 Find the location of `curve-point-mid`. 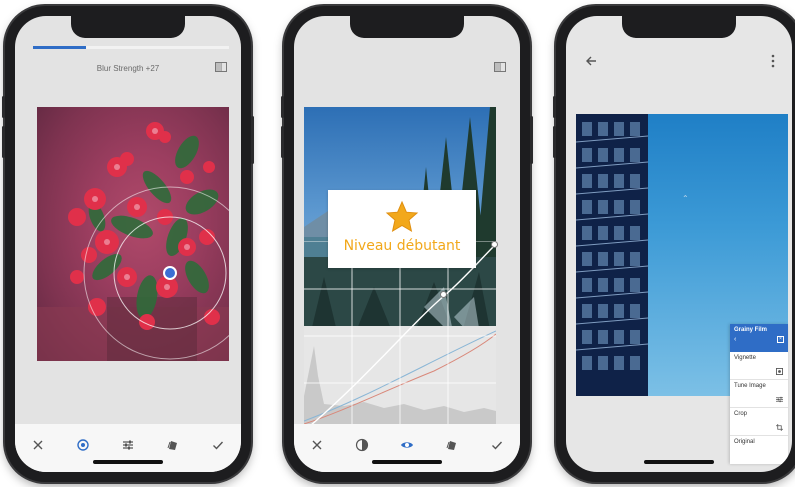

curve-point-mid is located at coordinates (443, 294).